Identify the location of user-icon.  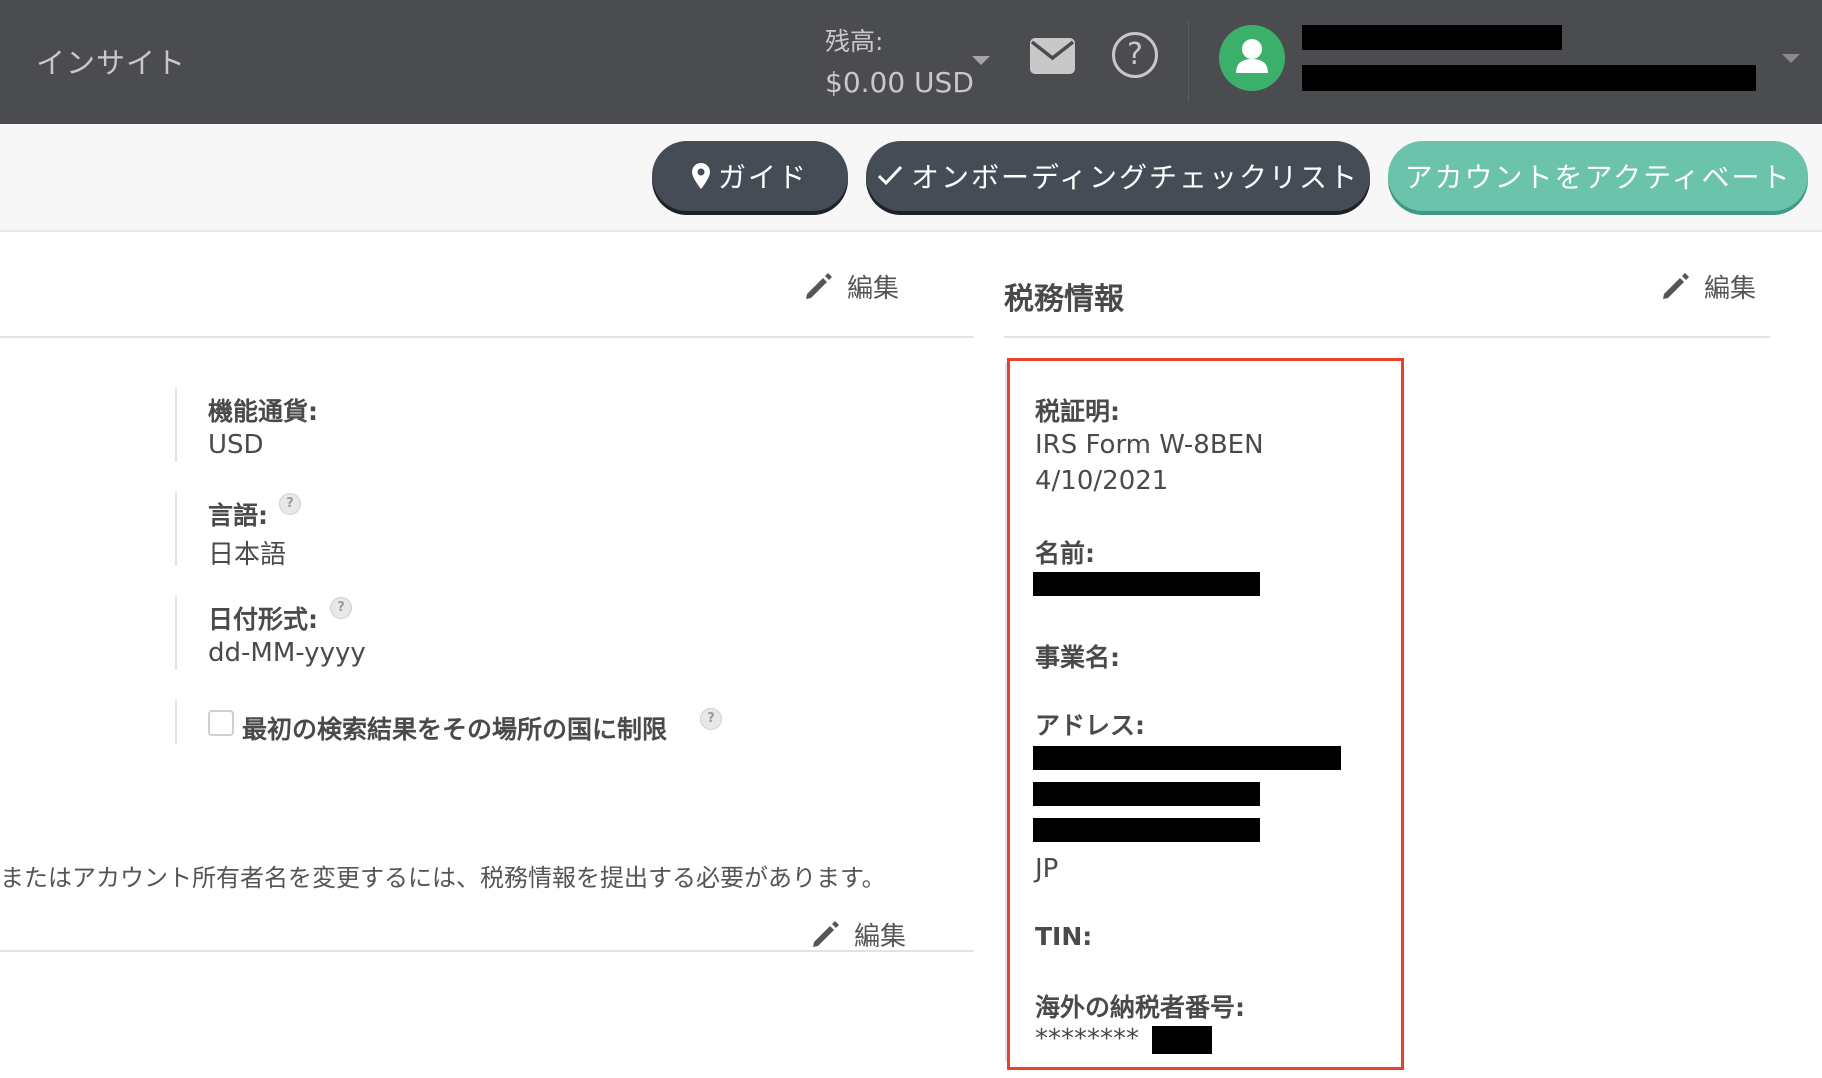
(1252, 56).